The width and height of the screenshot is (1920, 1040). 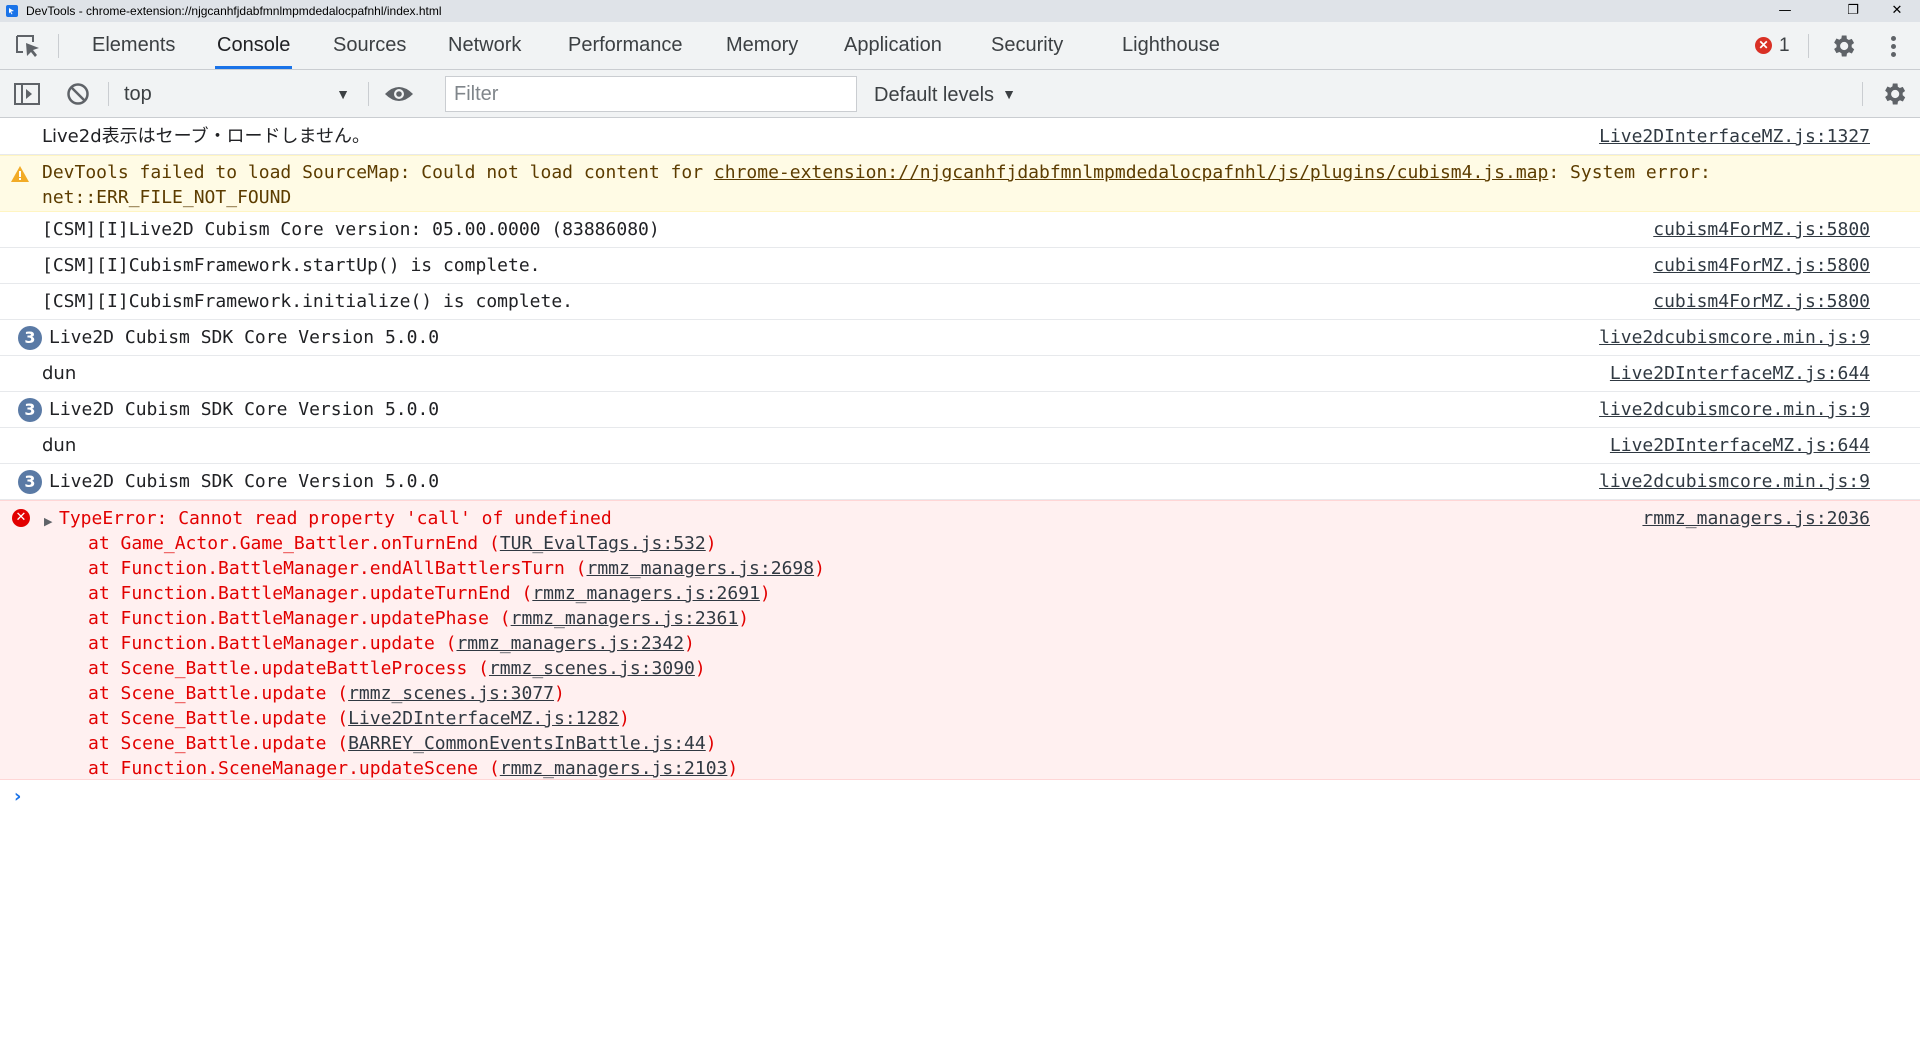 What do you see at coordinates (167, 197) in the screenshot?
I see `warning-text-line2: net::ERR_FILE_NOT_FOUND` at bounding box center [167, 197].